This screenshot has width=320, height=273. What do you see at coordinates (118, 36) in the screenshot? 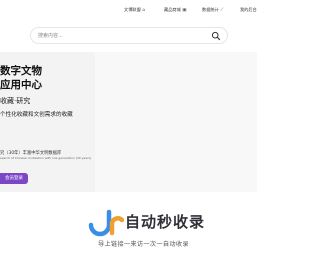
I see `search-input` at bounding box center [118, 36].